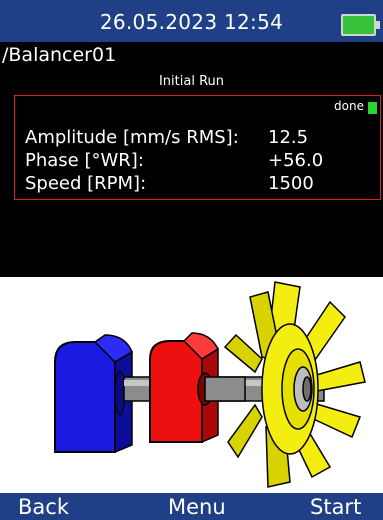  I want to click on phase-label: Phase [°WR]:, so click(84, 160).